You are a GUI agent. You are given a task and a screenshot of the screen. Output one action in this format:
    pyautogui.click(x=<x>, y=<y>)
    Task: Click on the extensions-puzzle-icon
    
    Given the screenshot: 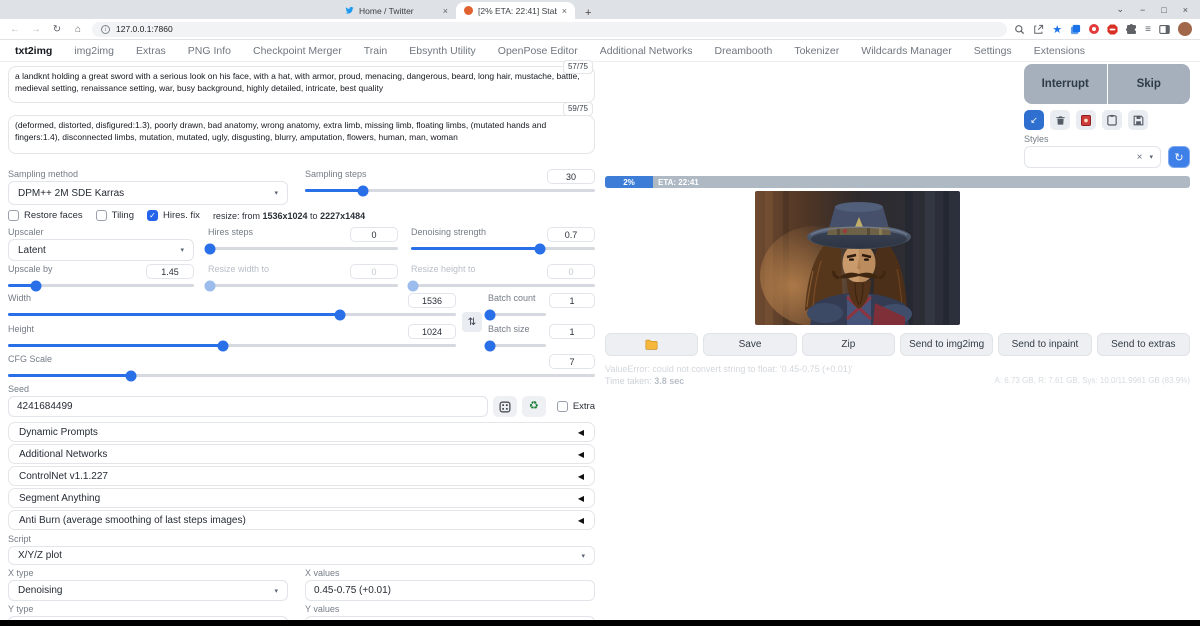 What is the action you would take?
    pyautogui.click(x=1131, y=29)
    